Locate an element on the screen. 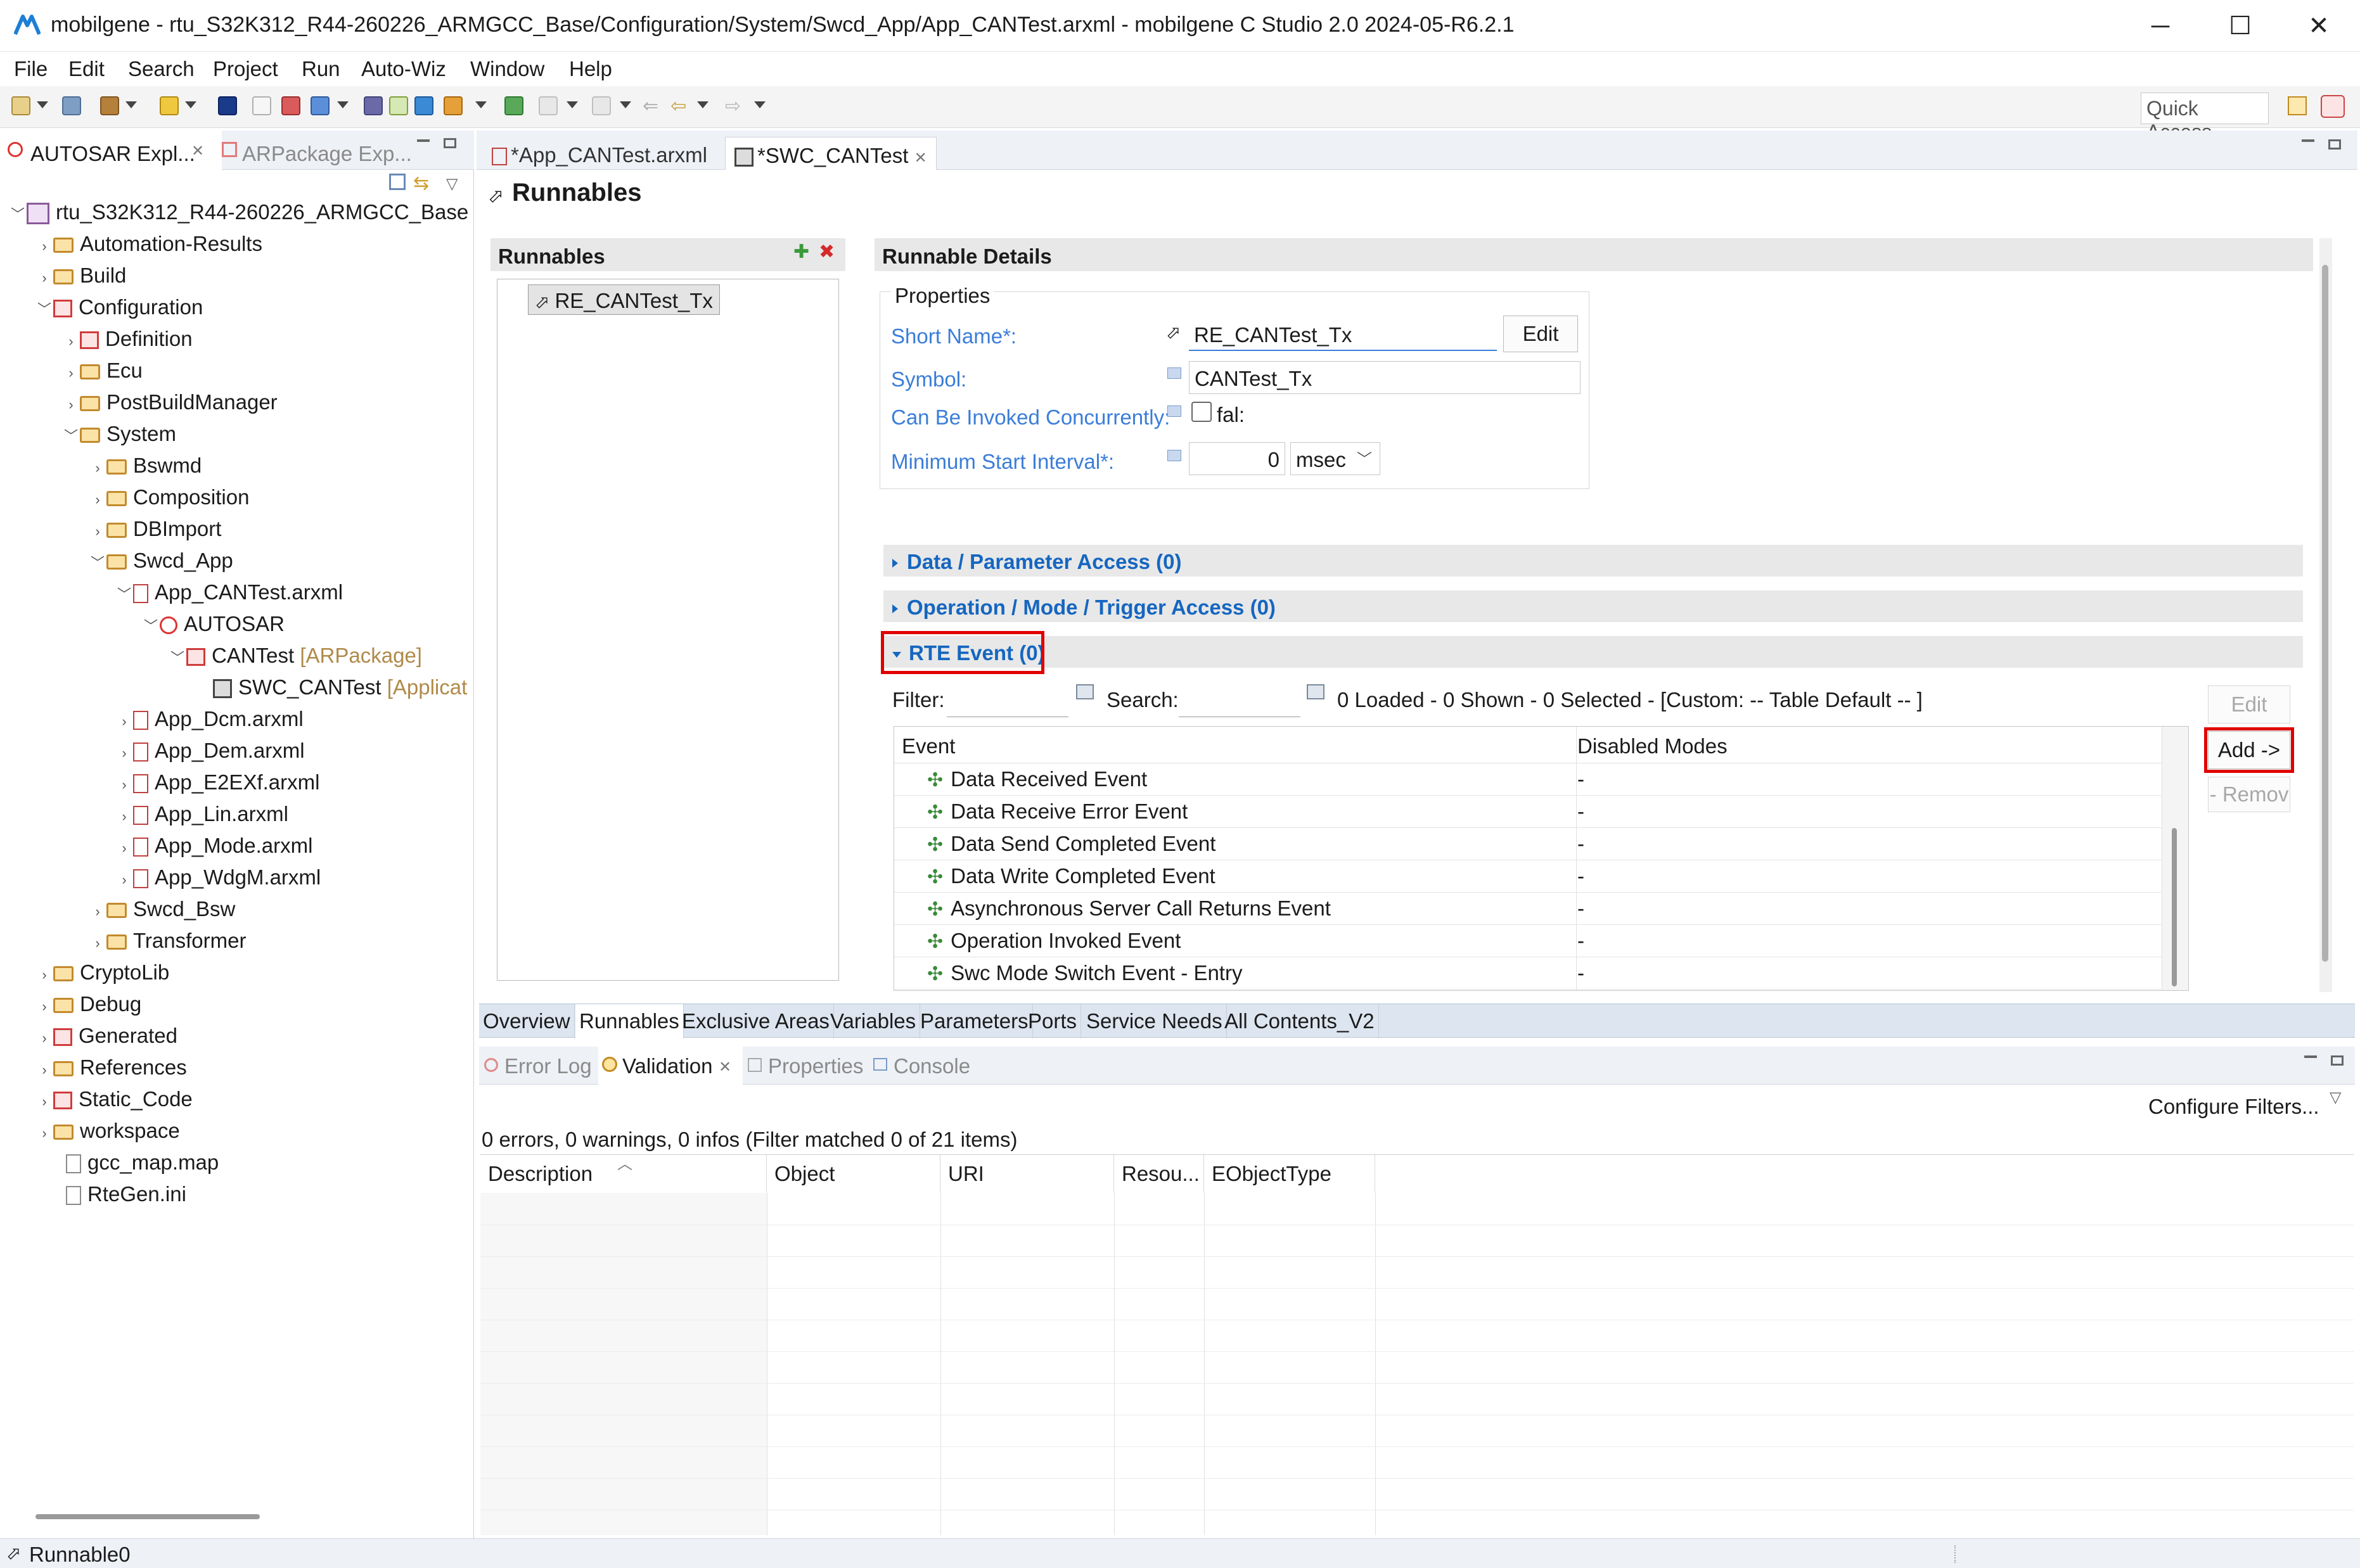 Image resolution: width=2360 pixels, height=1568 pixels. back-dropdown-icon is located at coordinates (703, 104).